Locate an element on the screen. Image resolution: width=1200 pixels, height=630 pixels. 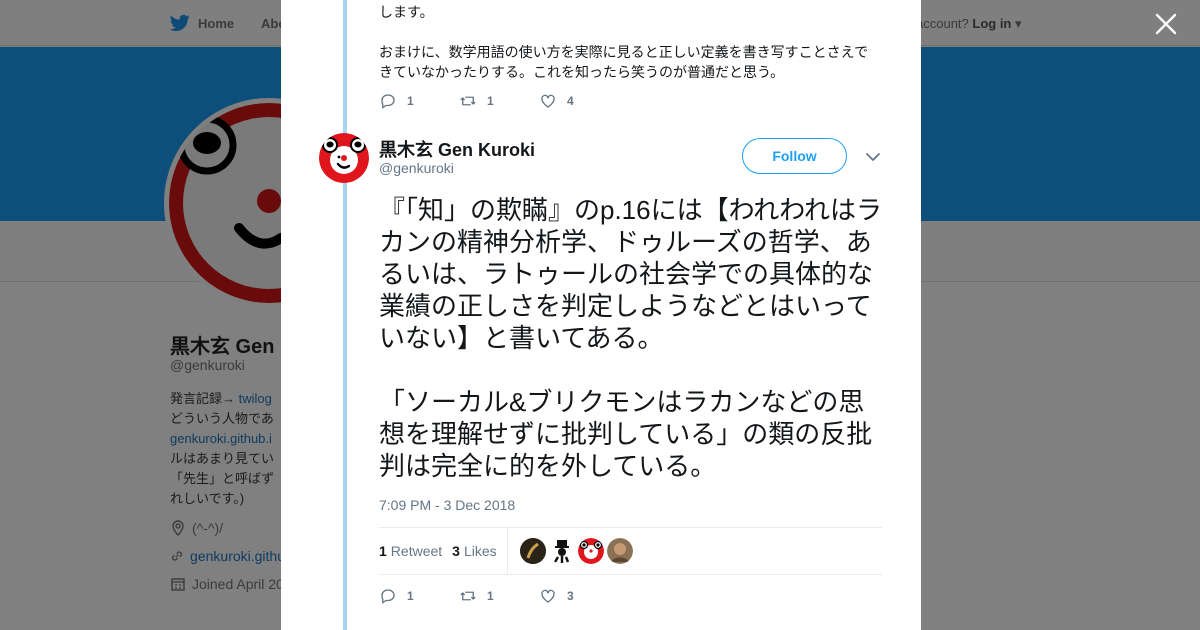
bio-line: れしいです。) is located at coordinates (207, 498).